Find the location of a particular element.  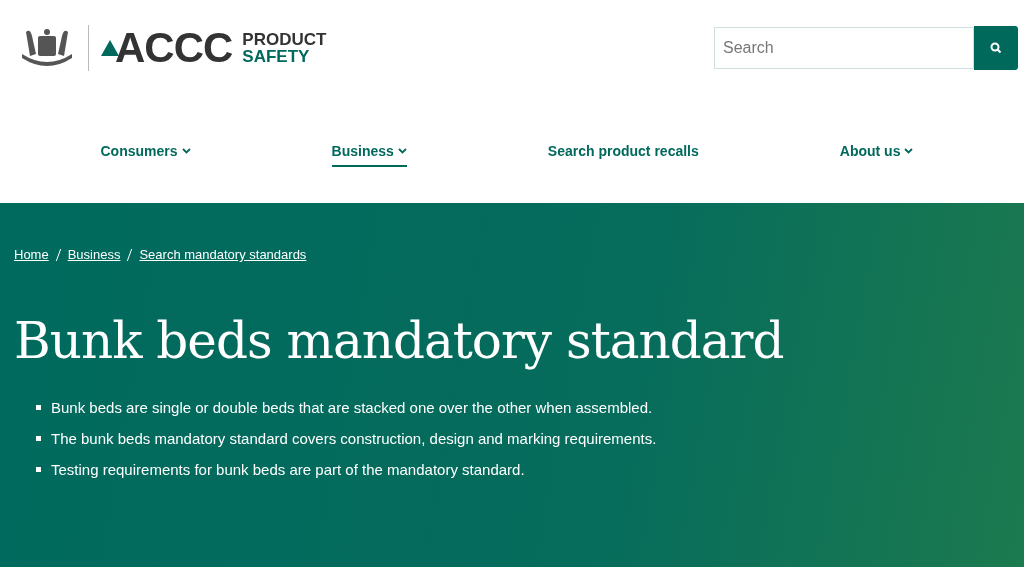

page-title: Bunk beds mandatory standard is located at coordinates (399, 341).